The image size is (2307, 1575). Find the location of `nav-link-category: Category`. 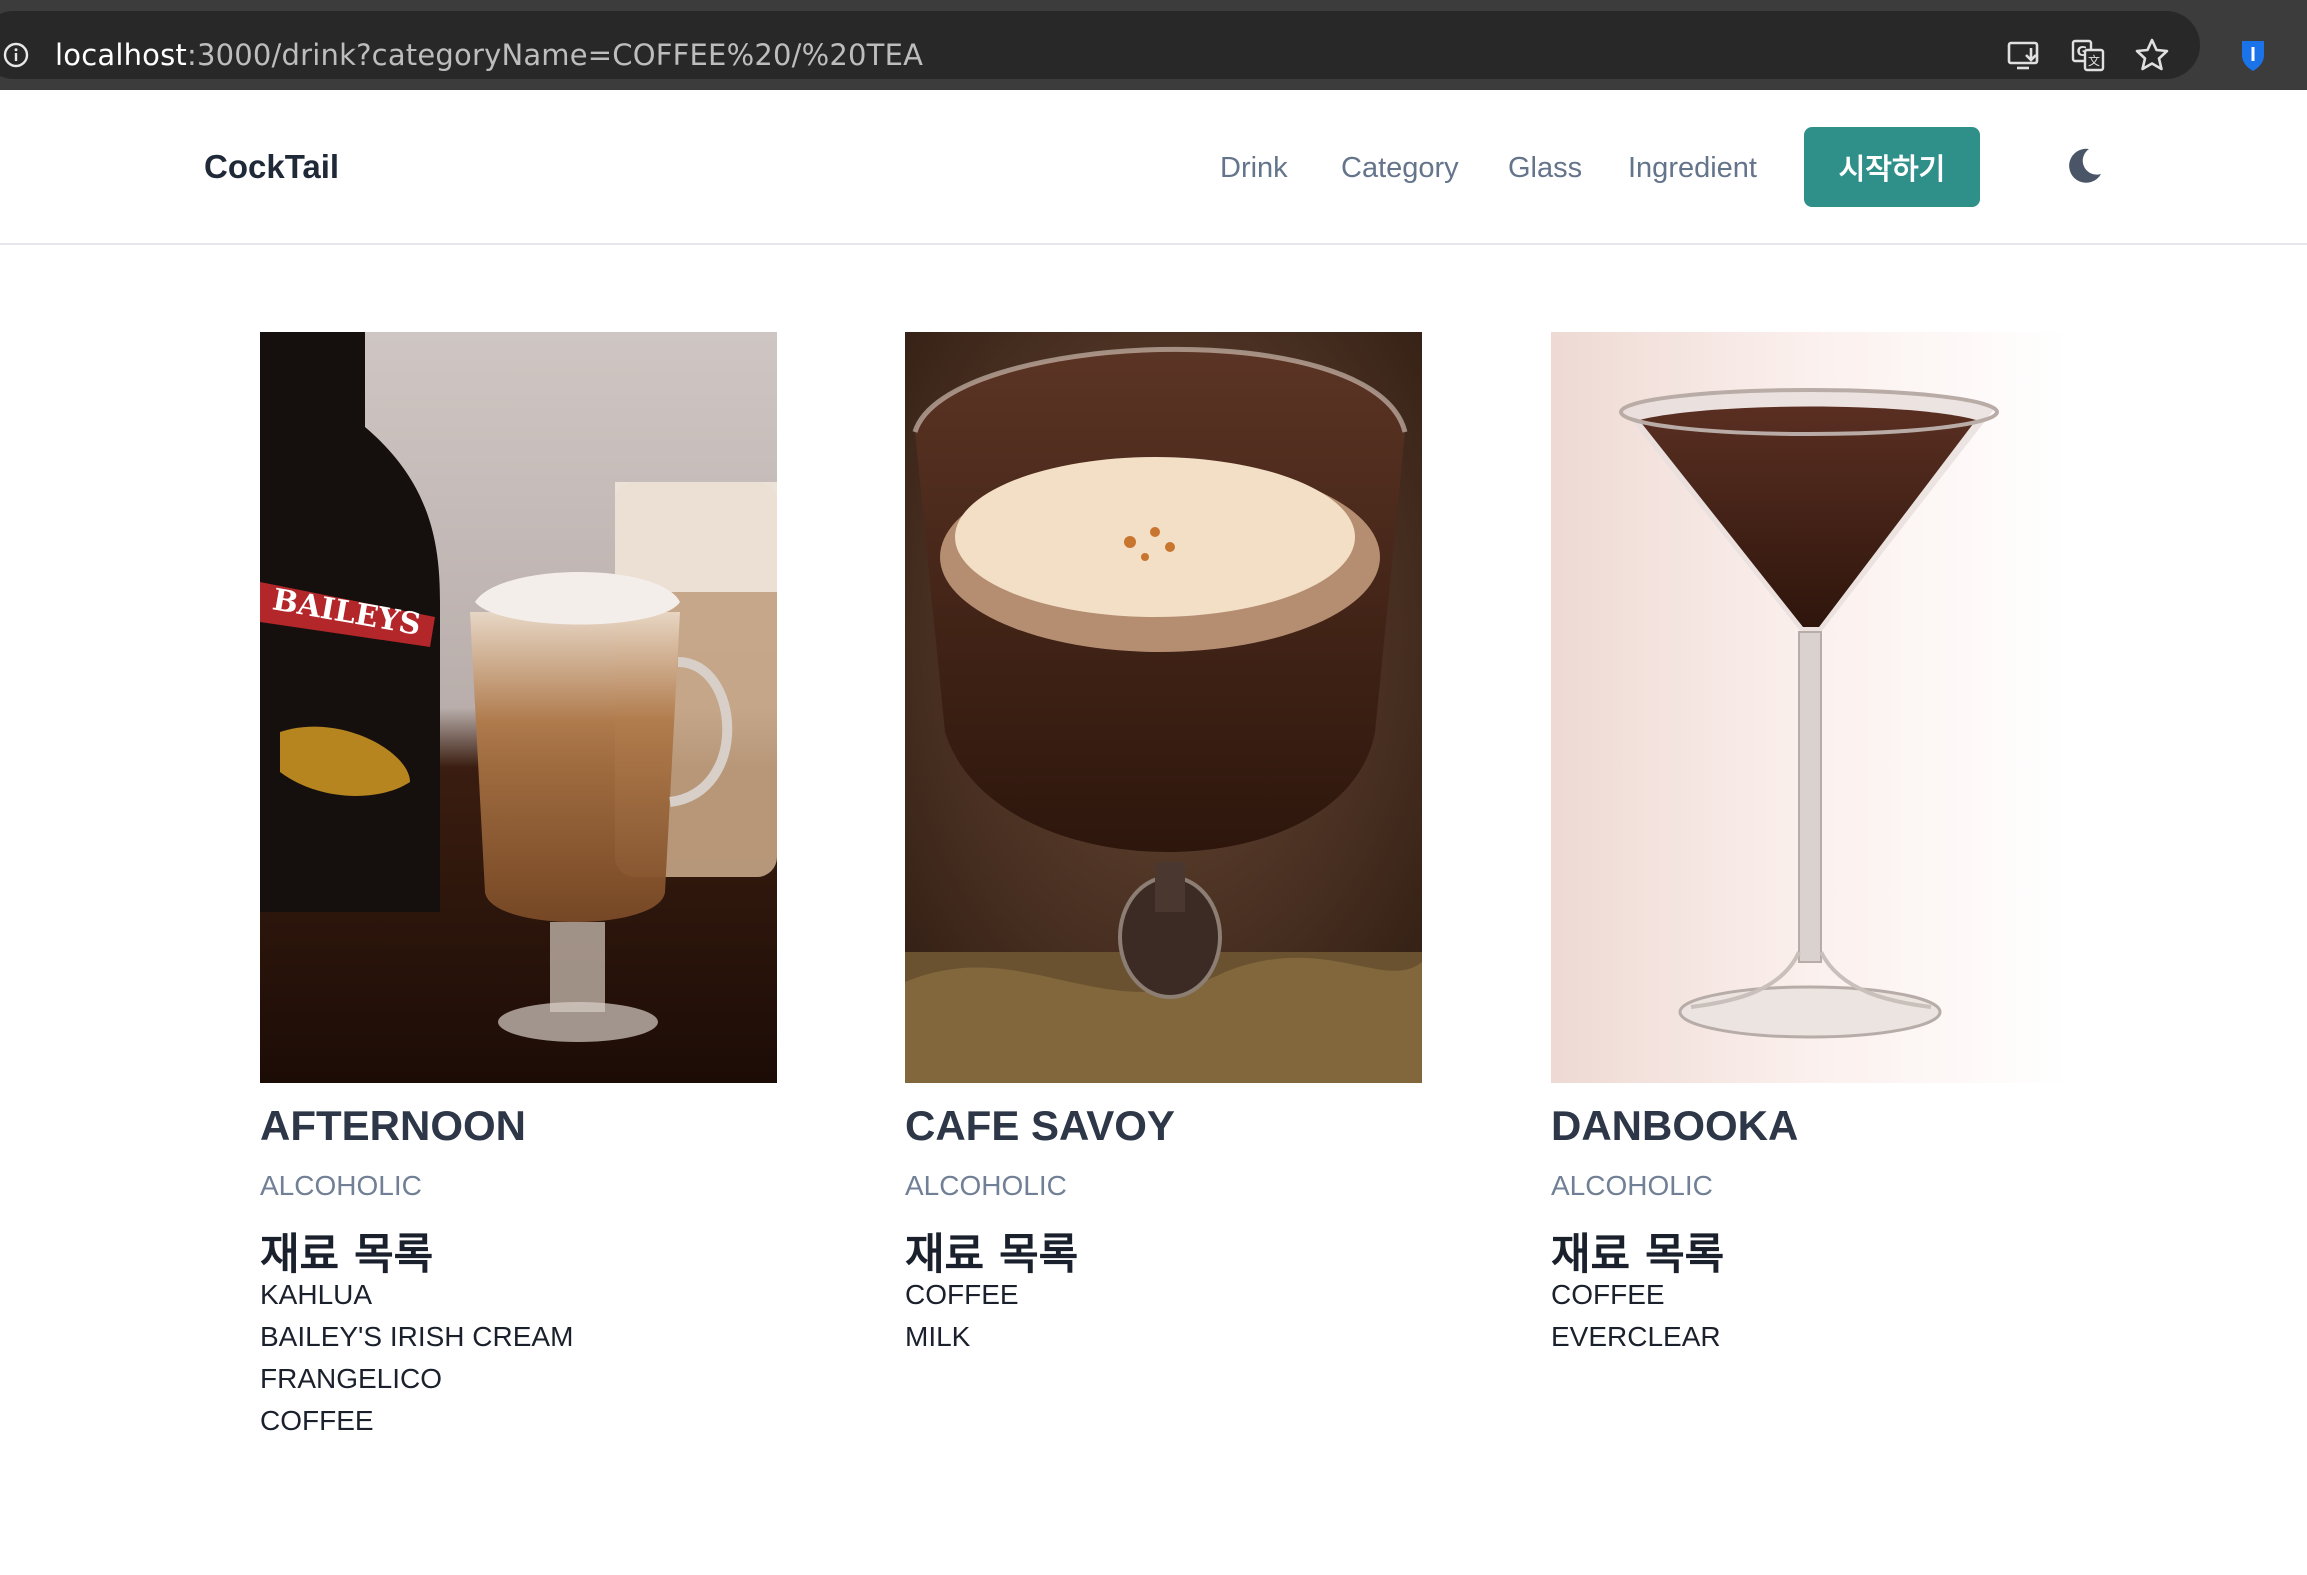

nav-link-category: Category is located at coordinates (1400, 168).